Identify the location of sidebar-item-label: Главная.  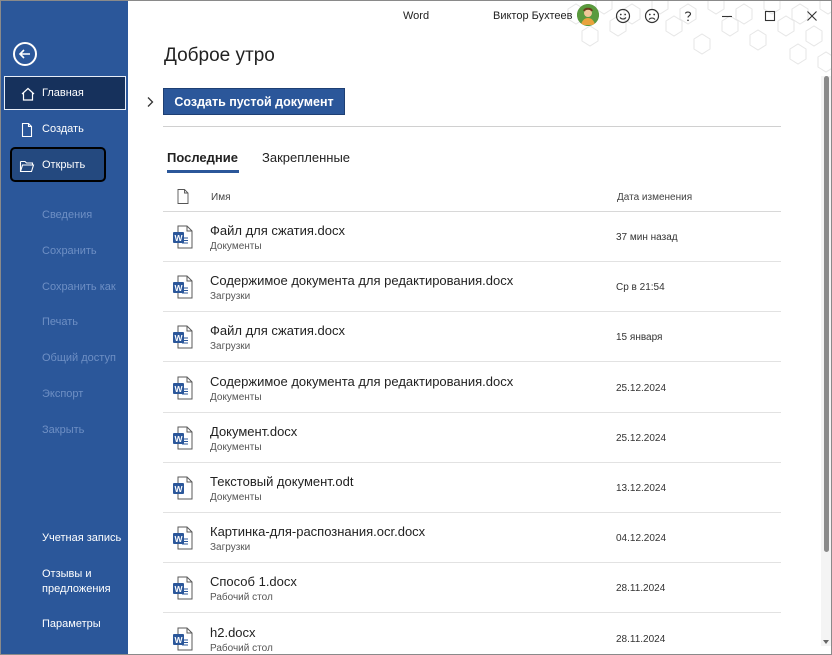
(63, 93).